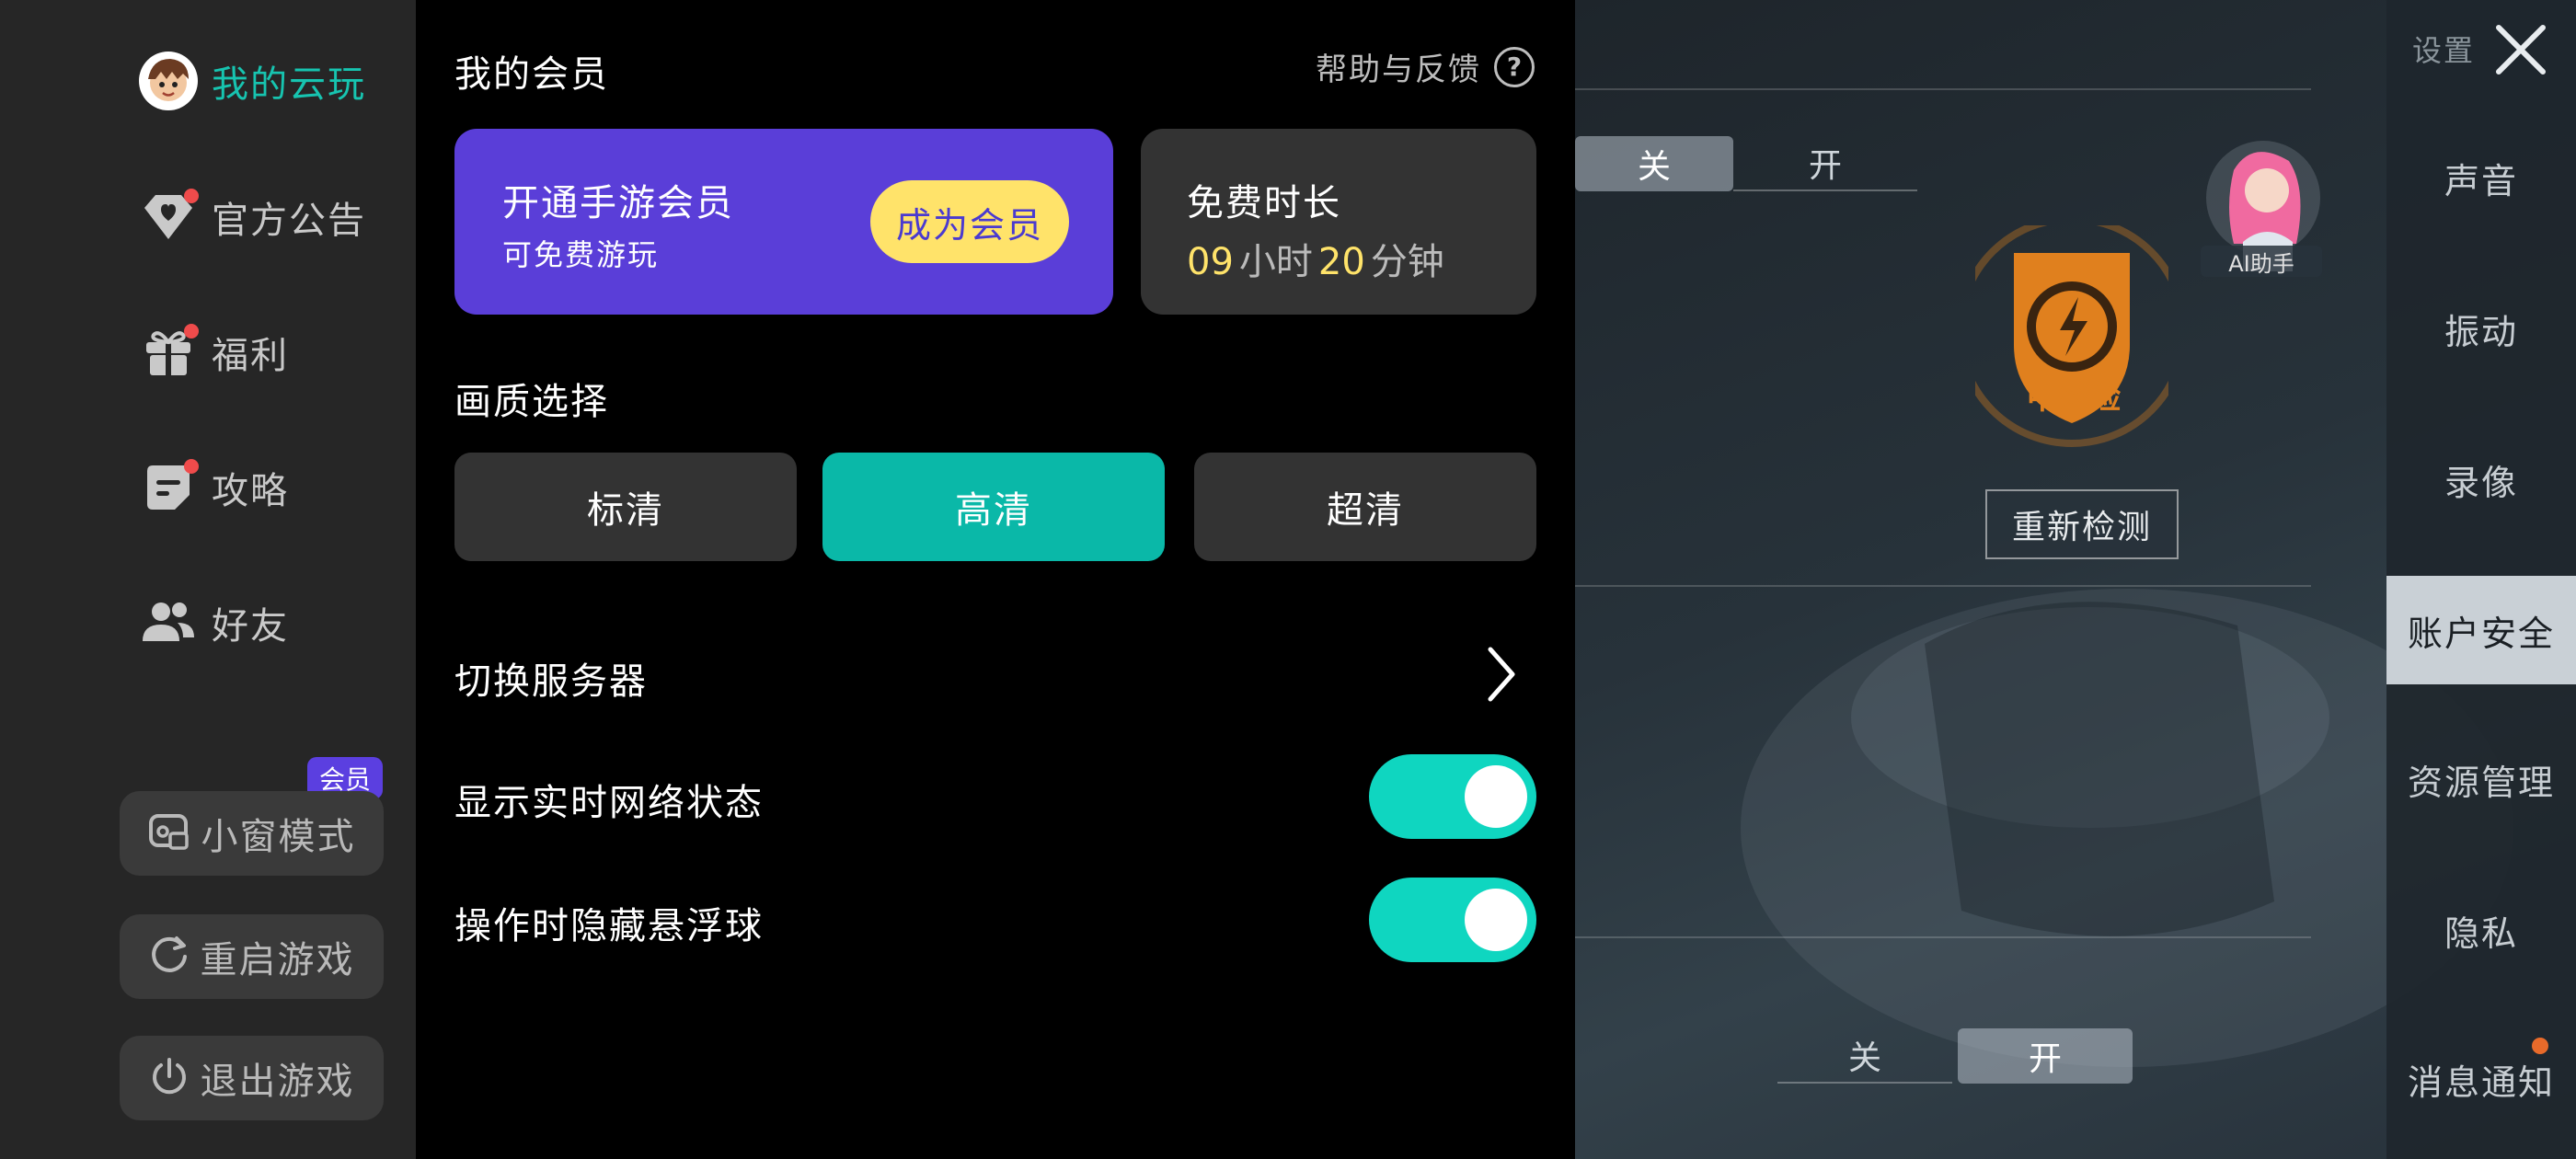  Describe the element at coordinates (970, 221) in the screenshot. I see `become-vip-button: 成为会员` at that location.